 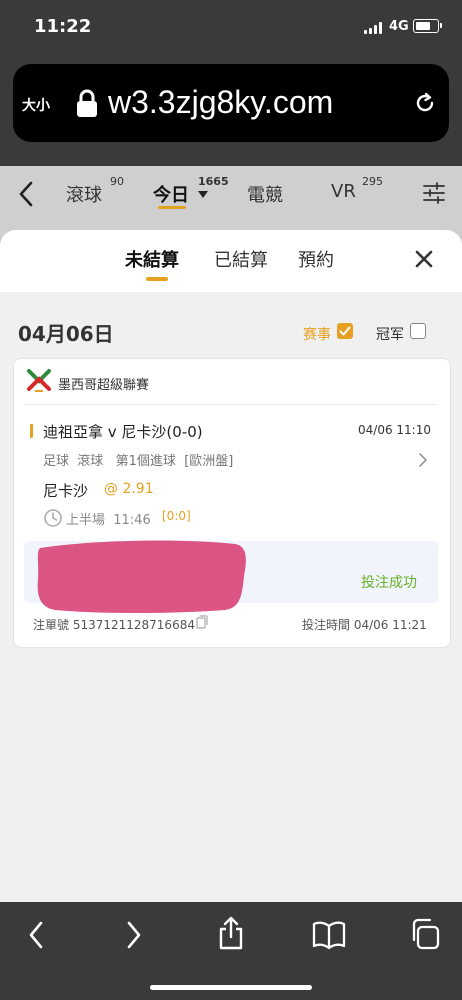 I want to click on match-period: 上半場 11:46, so click(x=108, y=520).